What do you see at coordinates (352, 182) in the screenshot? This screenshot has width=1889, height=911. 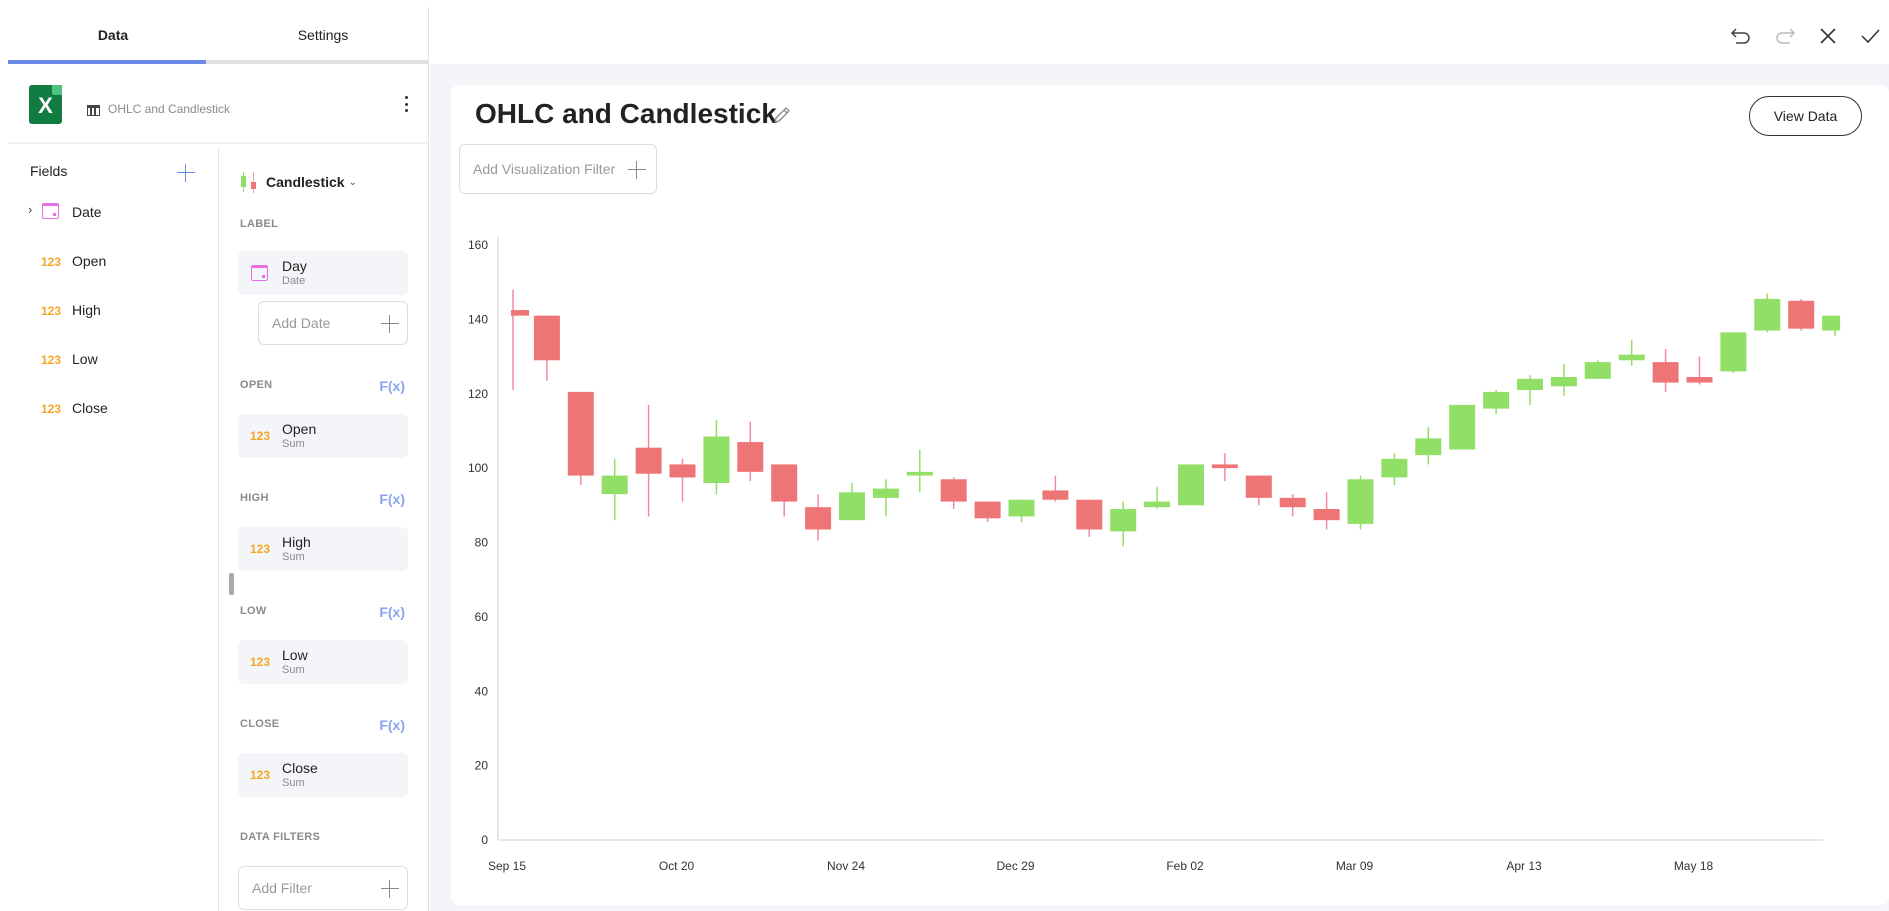 I see `chevron-down-icon: ⌄` at bounding box center [352, 182].